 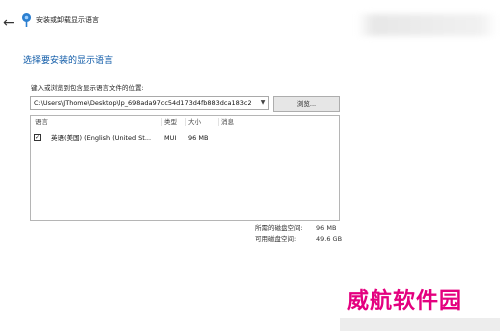 I want to click on row-type: MUI, so click(x=170, y=138).